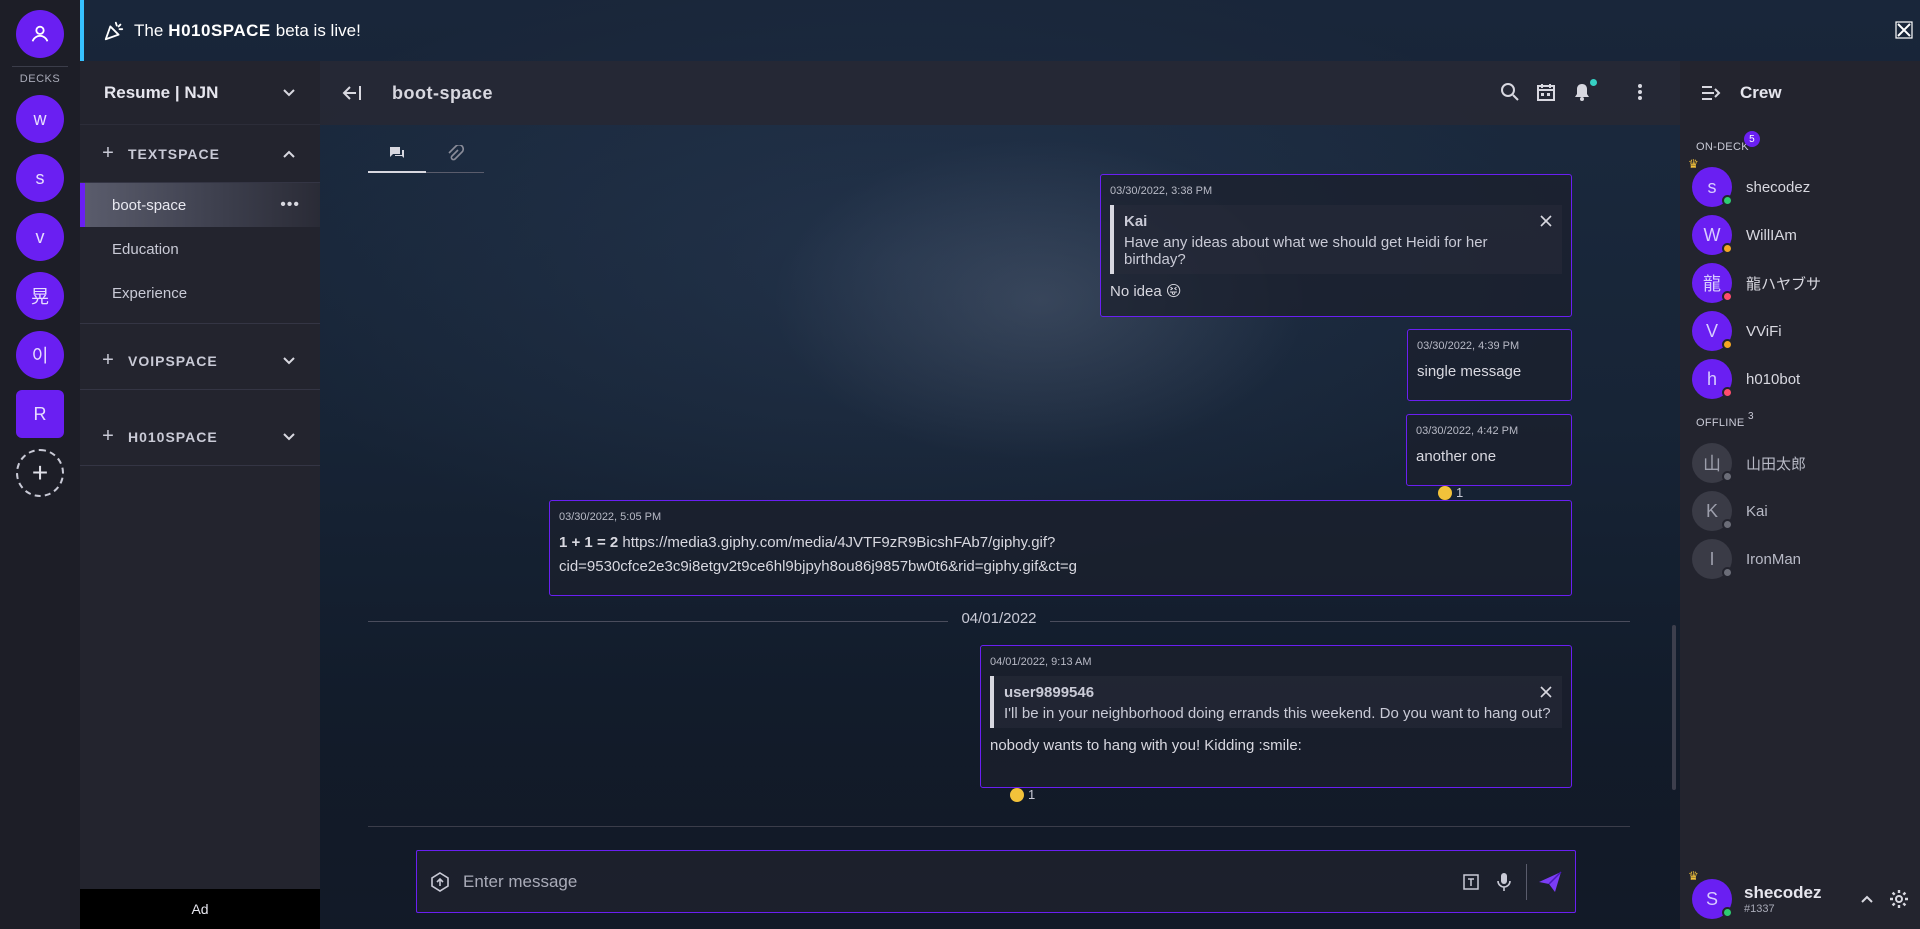  I want to click on channel-item-education: Education, so click(200, 249).